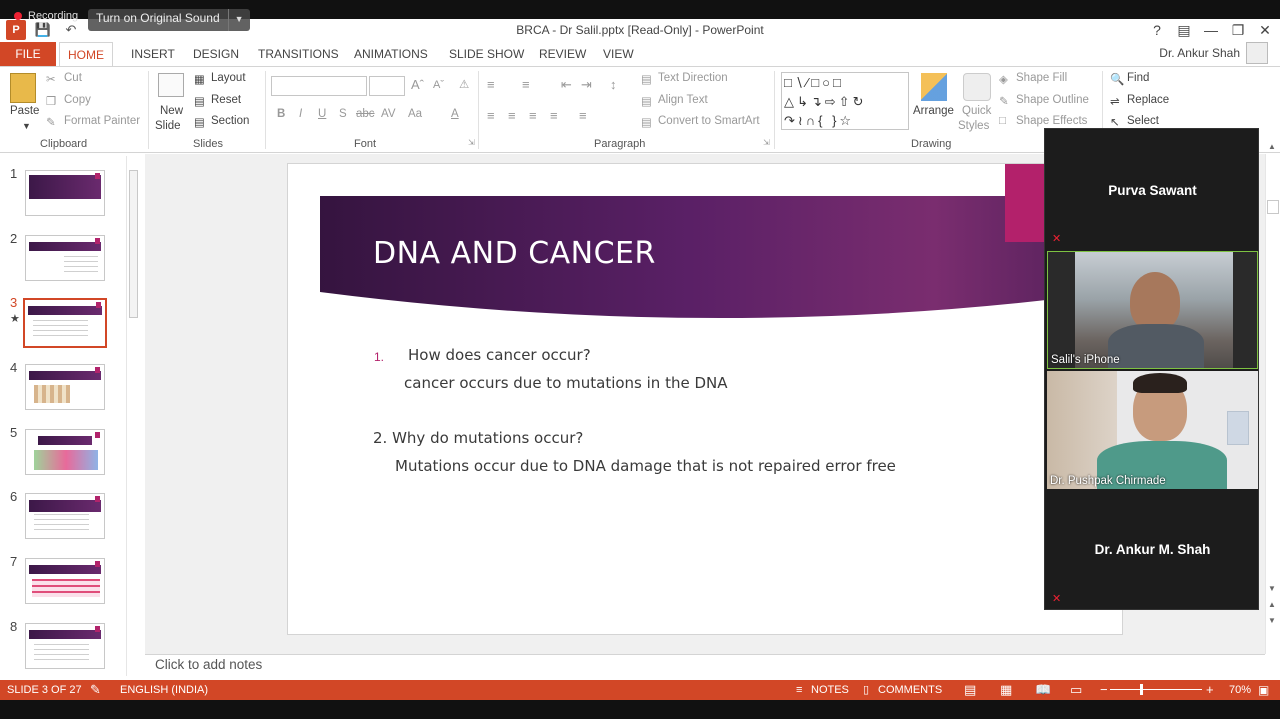  Describe the element at coordinates (168, 126) in the screenshot. I see `new-slide-button-line2: Slide` at that location.